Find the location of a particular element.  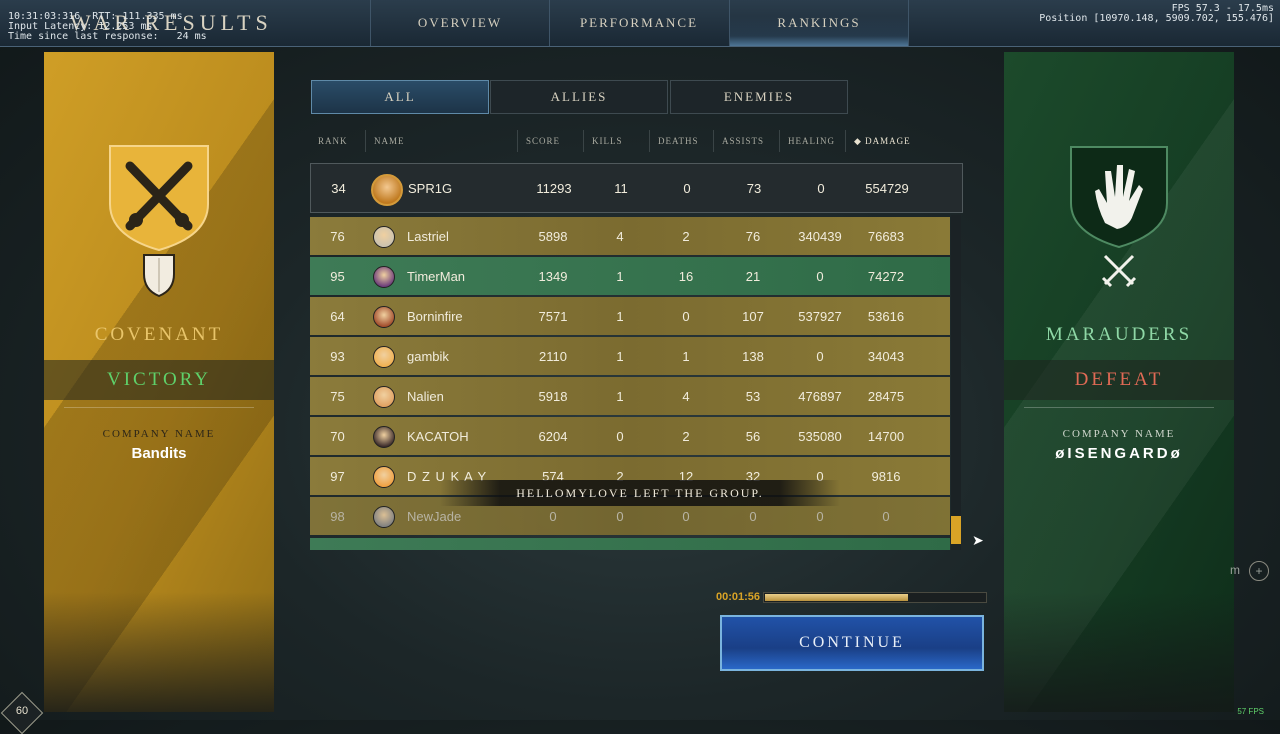

group-notification: HELLOMYLOVE LEFT THE GROUP. is located at coordinates (640, 493).